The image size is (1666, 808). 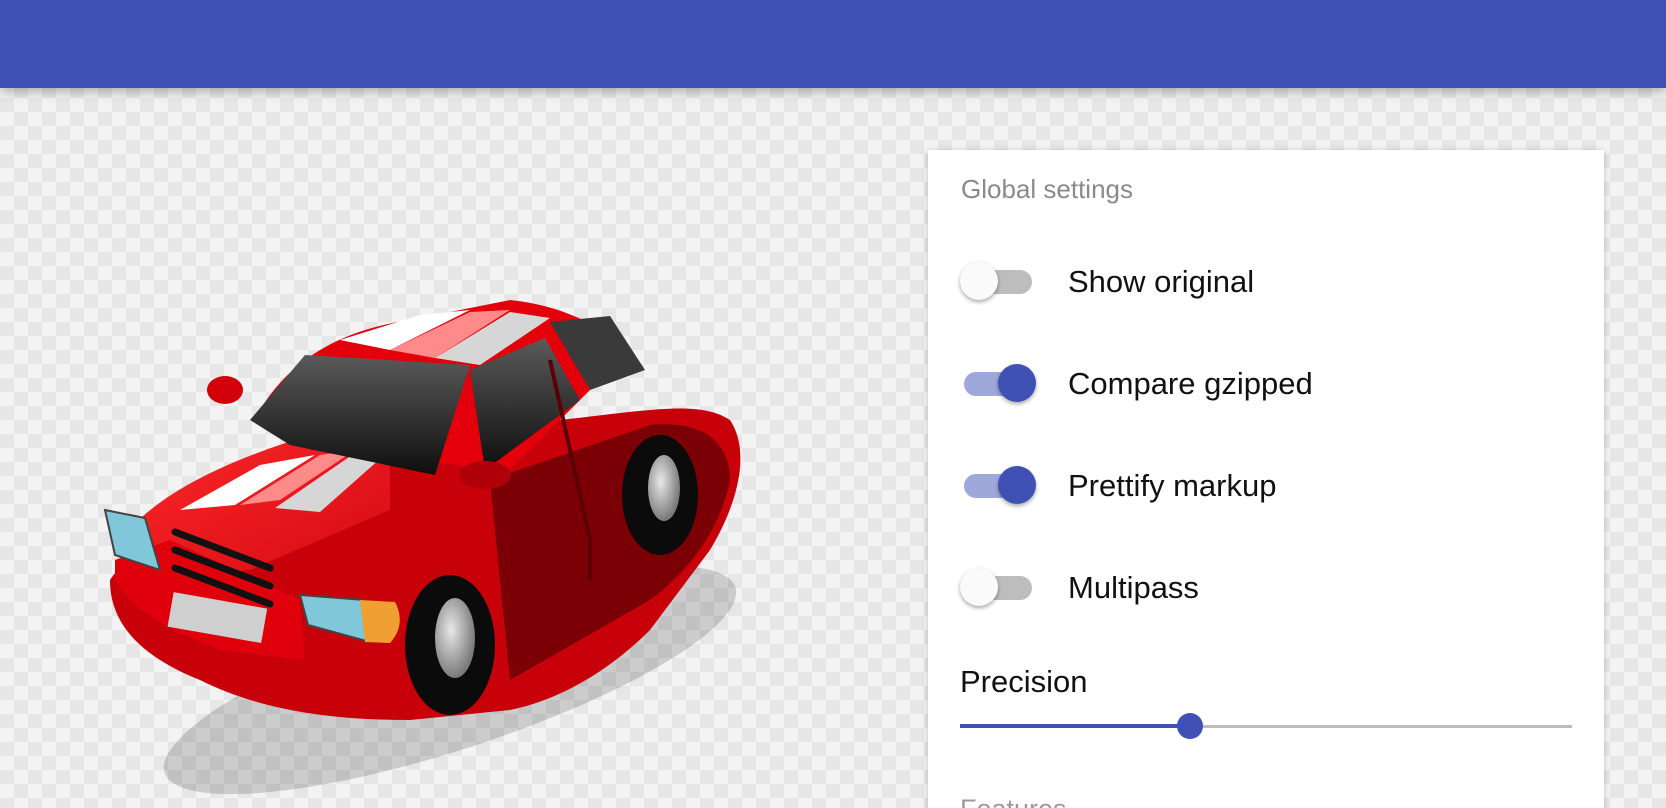 I want to click on compare-gzipped-toggle, so click(x=998, y=382).